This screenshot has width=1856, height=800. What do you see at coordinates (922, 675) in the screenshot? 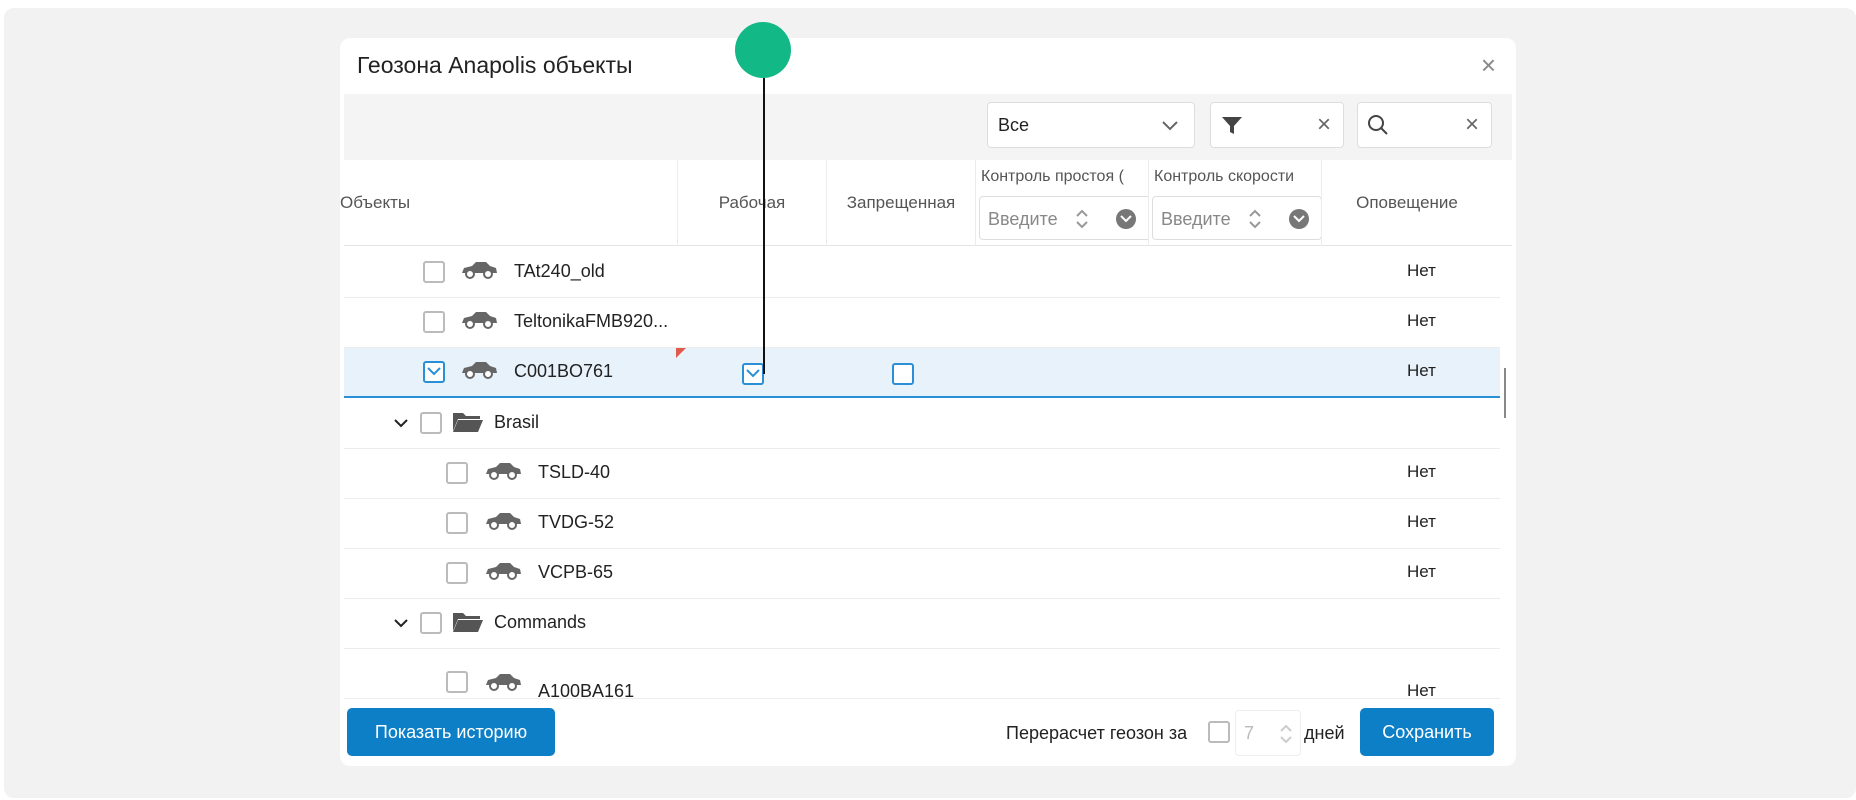
I see `table-row: A100BA161 Нет` at bounding box center [922, 675].